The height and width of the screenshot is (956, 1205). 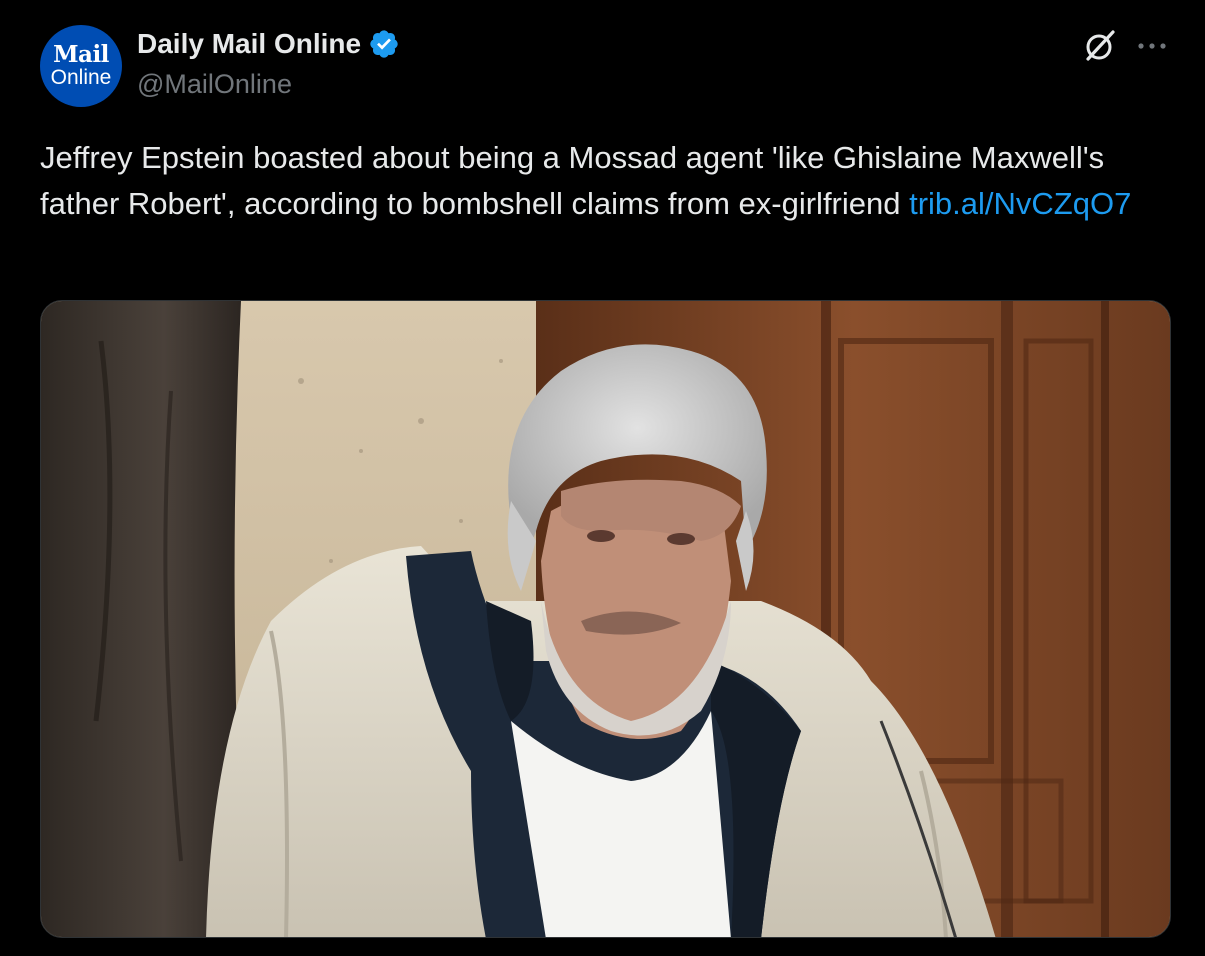 What do you see at coordinates (1152, 46) in the screenshot?
I see `more-options-icon` at bounding box center [1152, 46].